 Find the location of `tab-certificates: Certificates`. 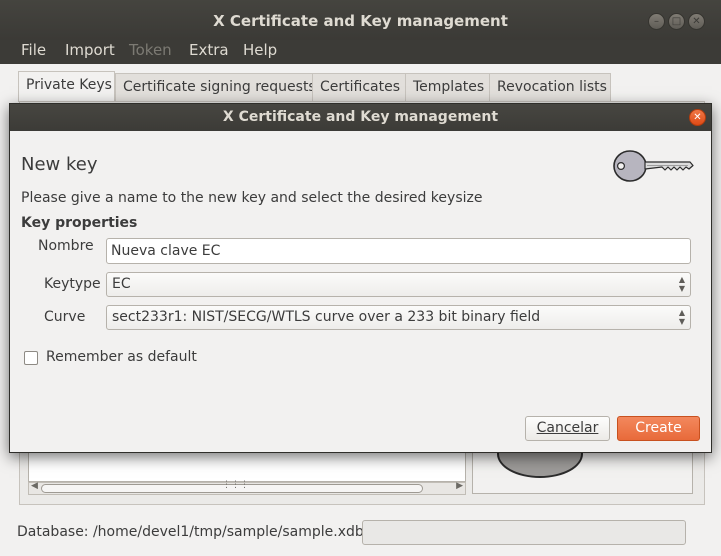

tab-certificates: Certificates is located at coordinates (359, 87).